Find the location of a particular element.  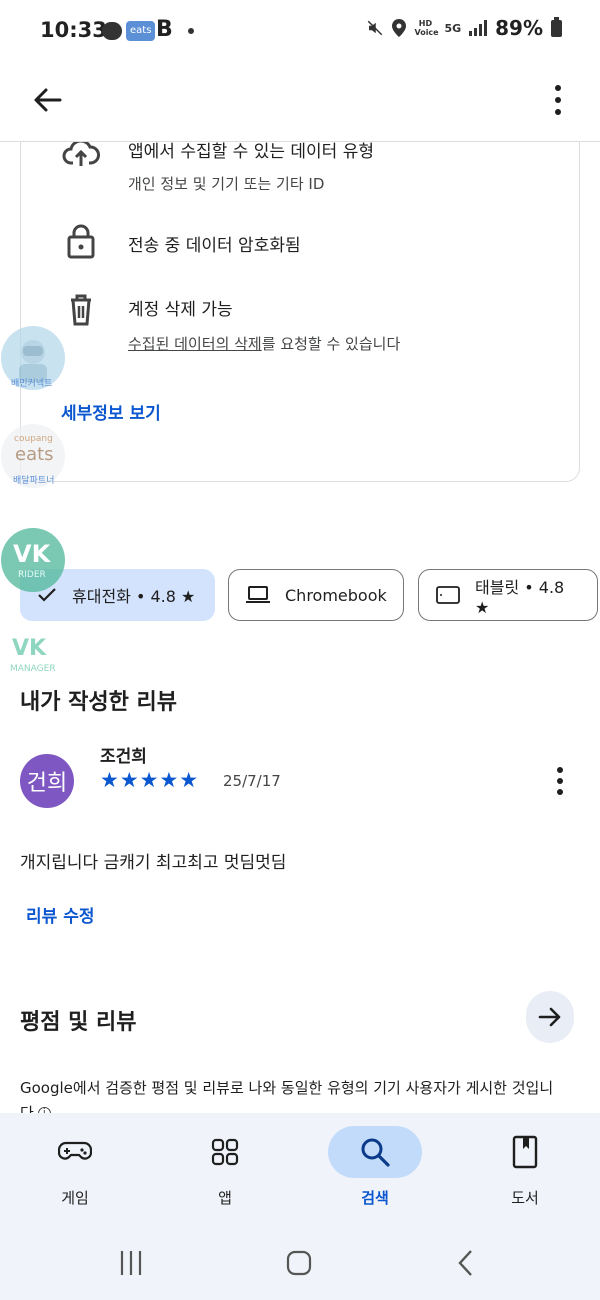

chip-chromebook: Chromebook is located at coordinates (316, 595).